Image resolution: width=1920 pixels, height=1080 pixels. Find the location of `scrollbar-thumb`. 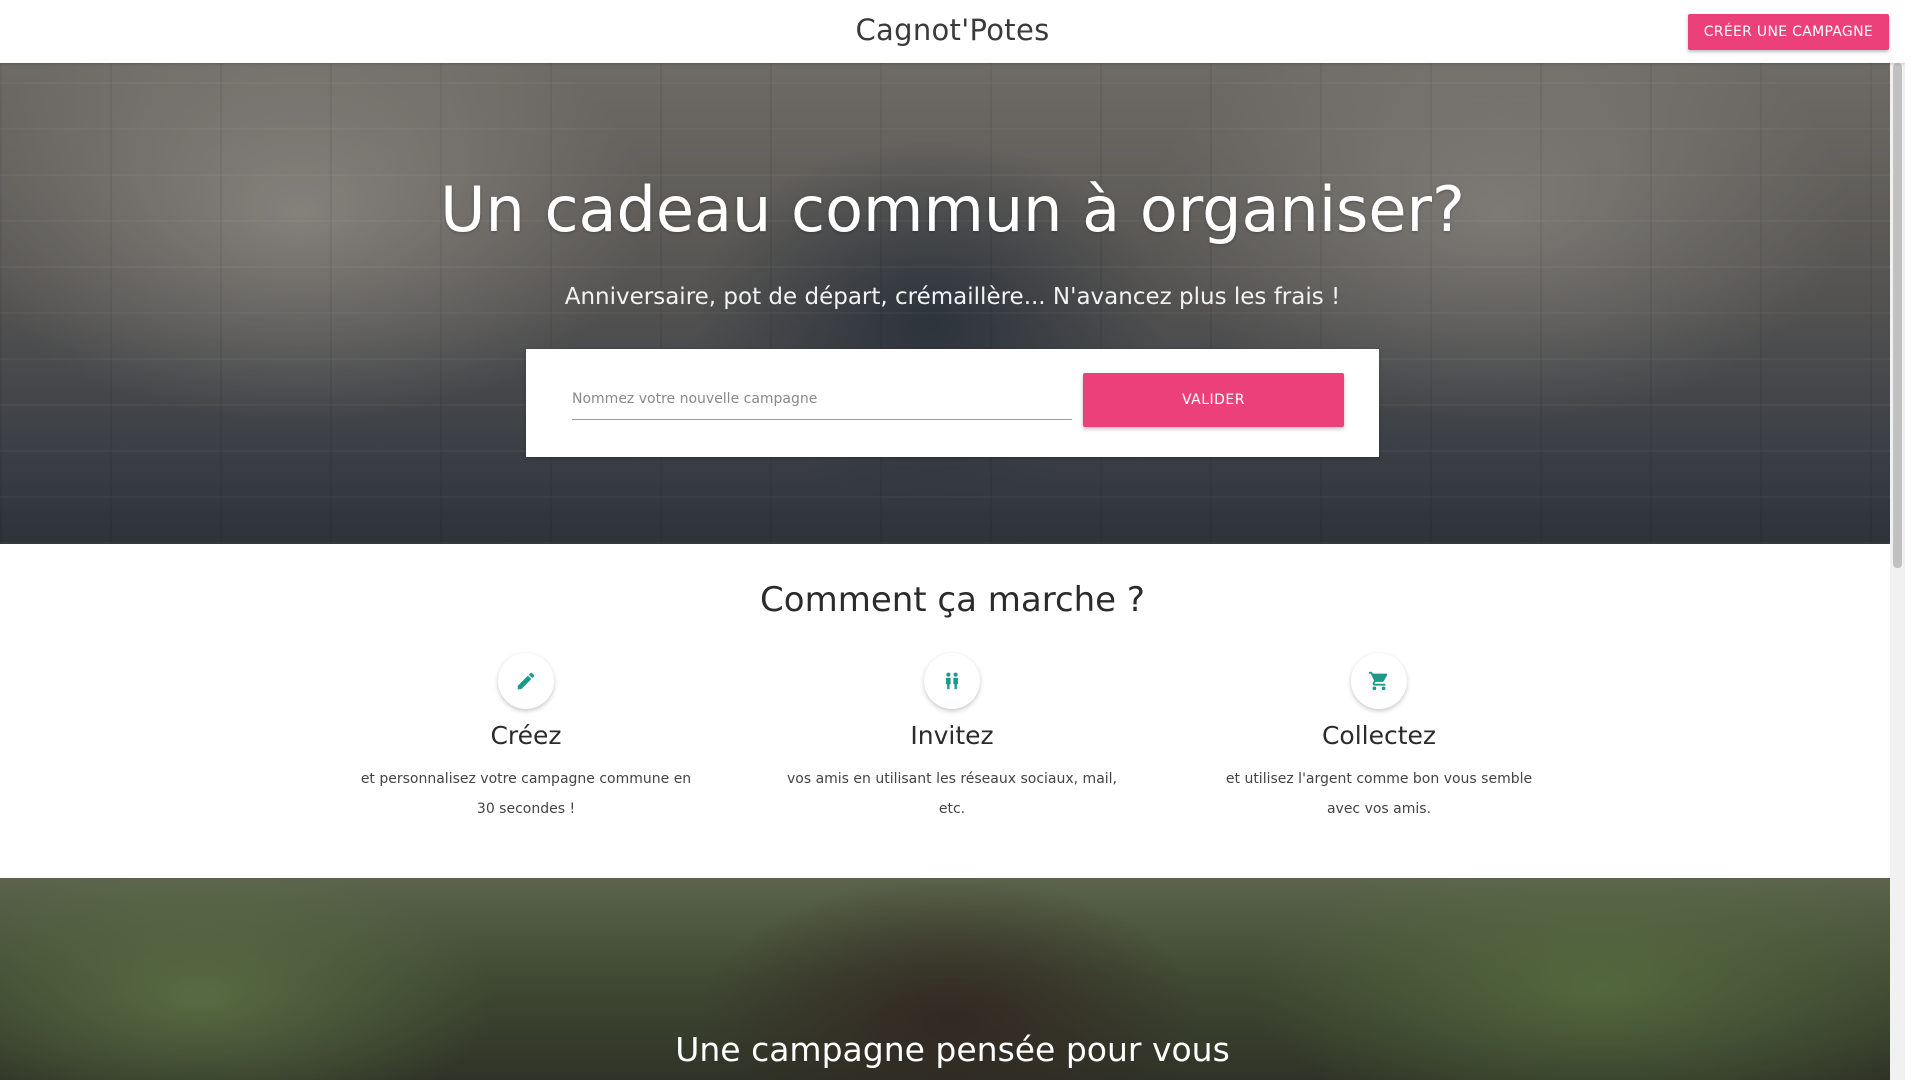

scrollbar-thumb is located at coordinates (1897, 315).